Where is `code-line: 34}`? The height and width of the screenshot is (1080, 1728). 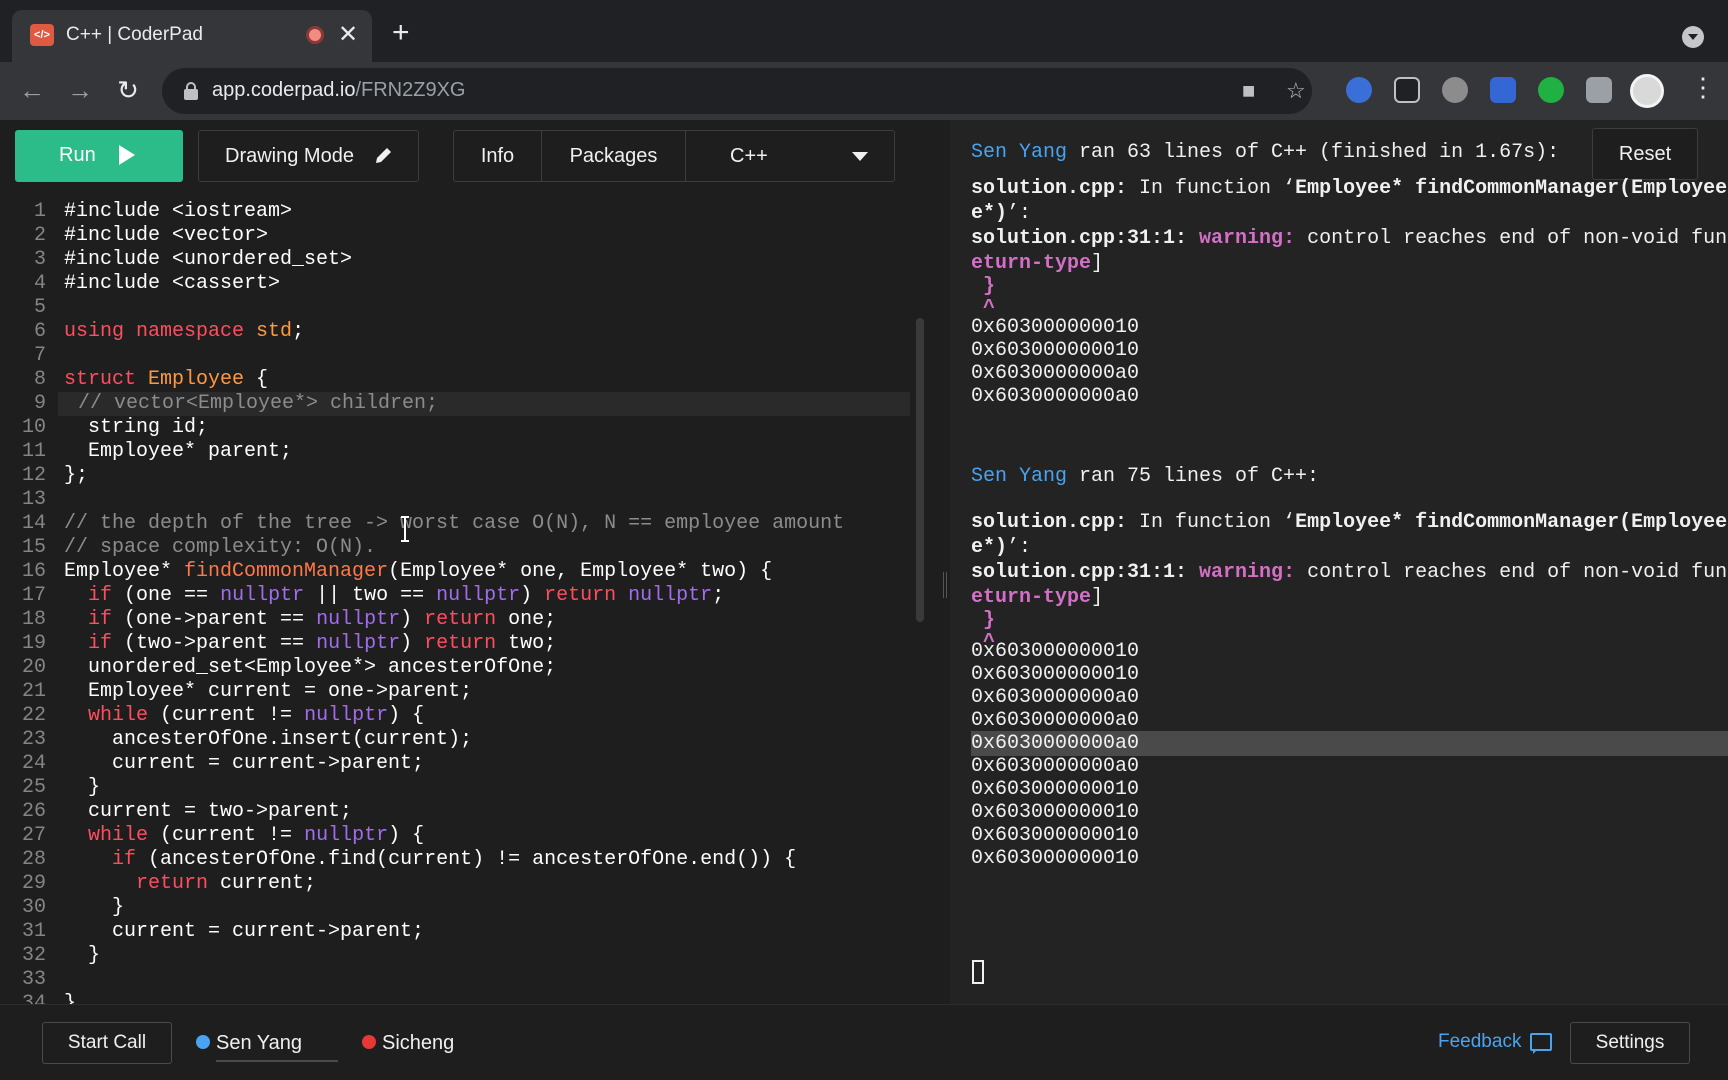
code-line: 34} is located at coordinates (455, 998).